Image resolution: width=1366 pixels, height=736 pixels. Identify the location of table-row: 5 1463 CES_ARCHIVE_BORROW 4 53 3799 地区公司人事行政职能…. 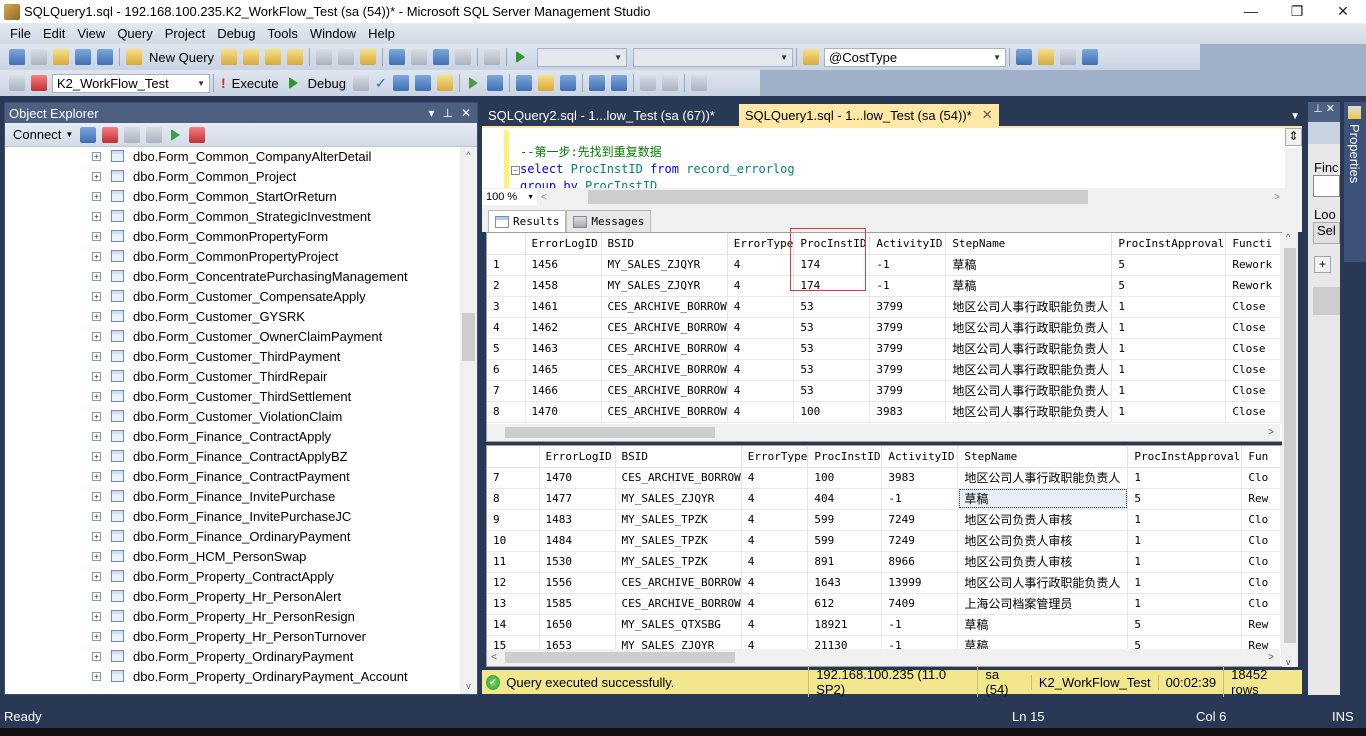
(887, 349).